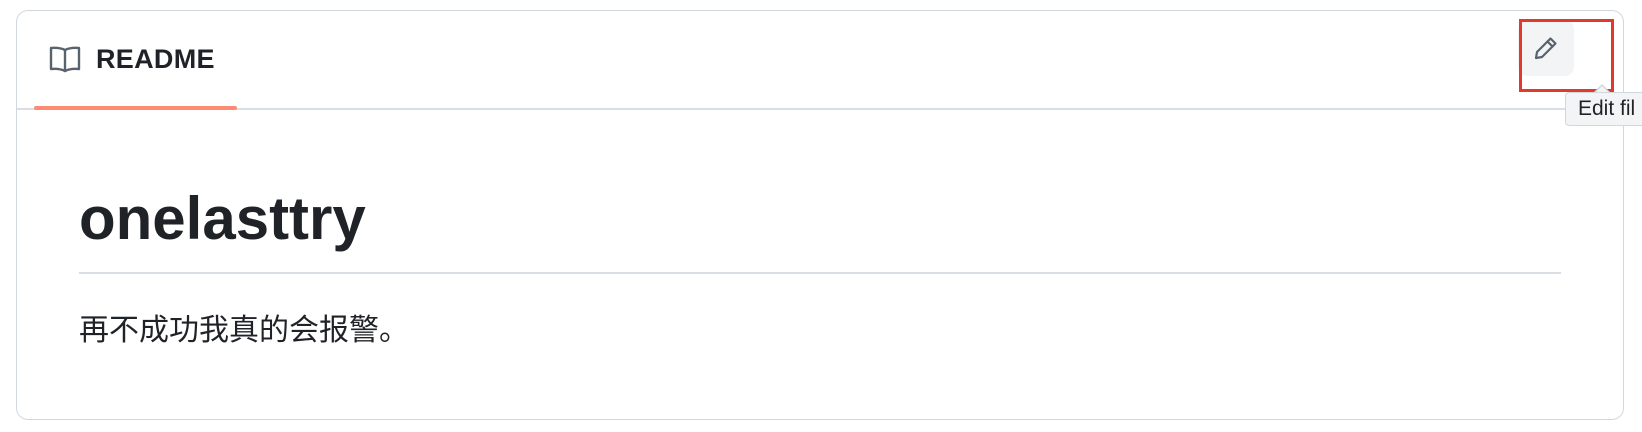 This screenshot has width=1642, height=432. I want to click on heading-divider, so click(820, 273).